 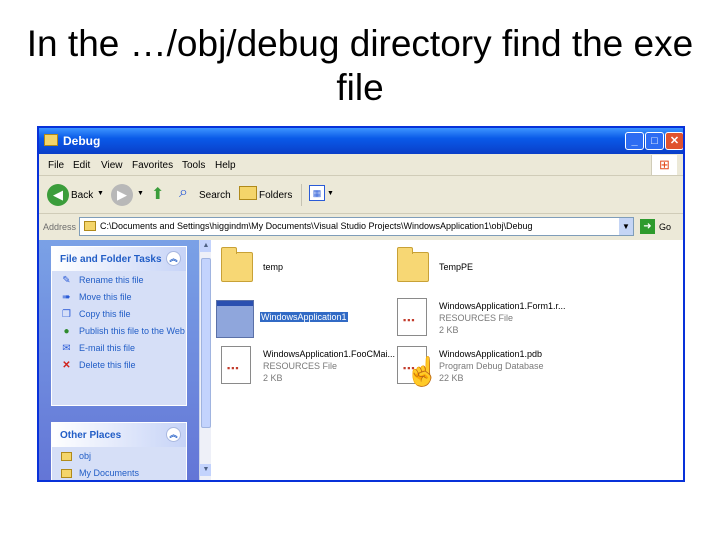 What do you see at coordinates (193, 165) in the screenshot?
I see `menu-tools: Tools` at bounding box center [193, 165].